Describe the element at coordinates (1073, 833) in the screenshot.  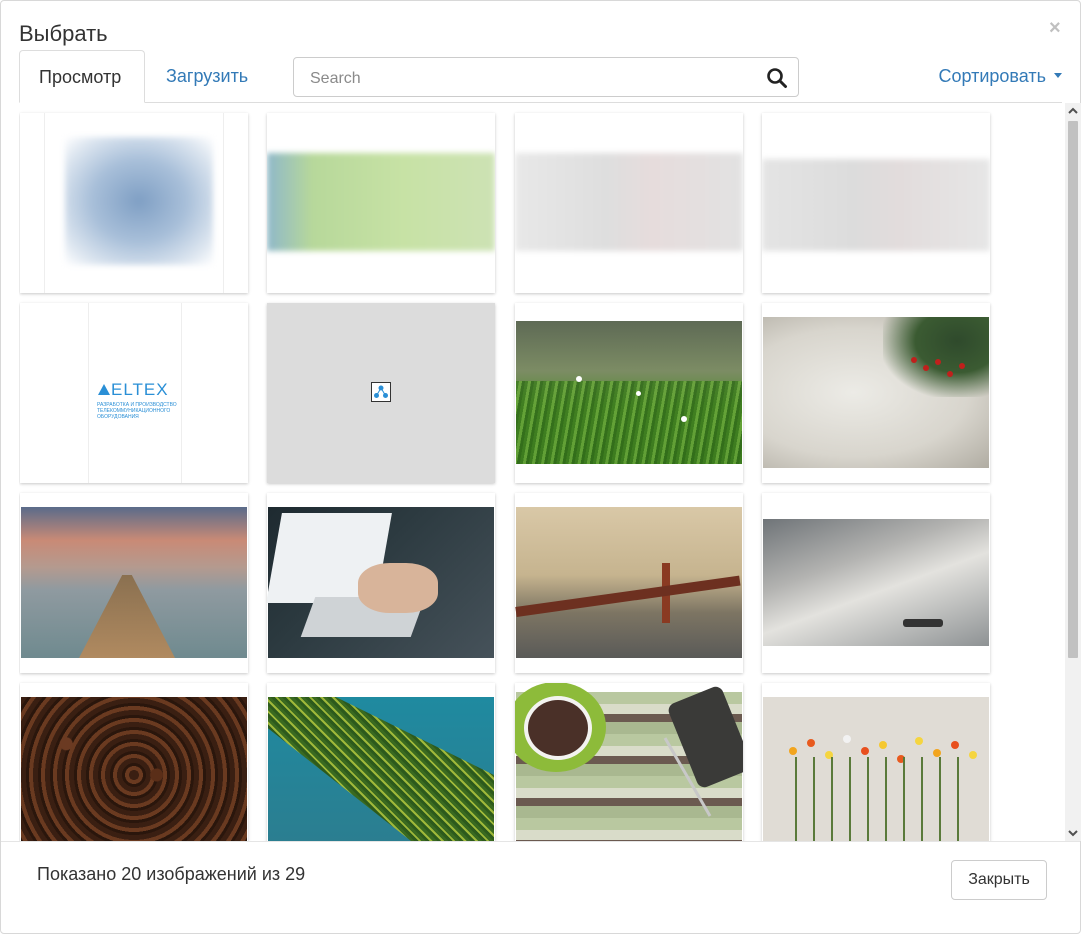
I see `scroll-down-icon` at that location.